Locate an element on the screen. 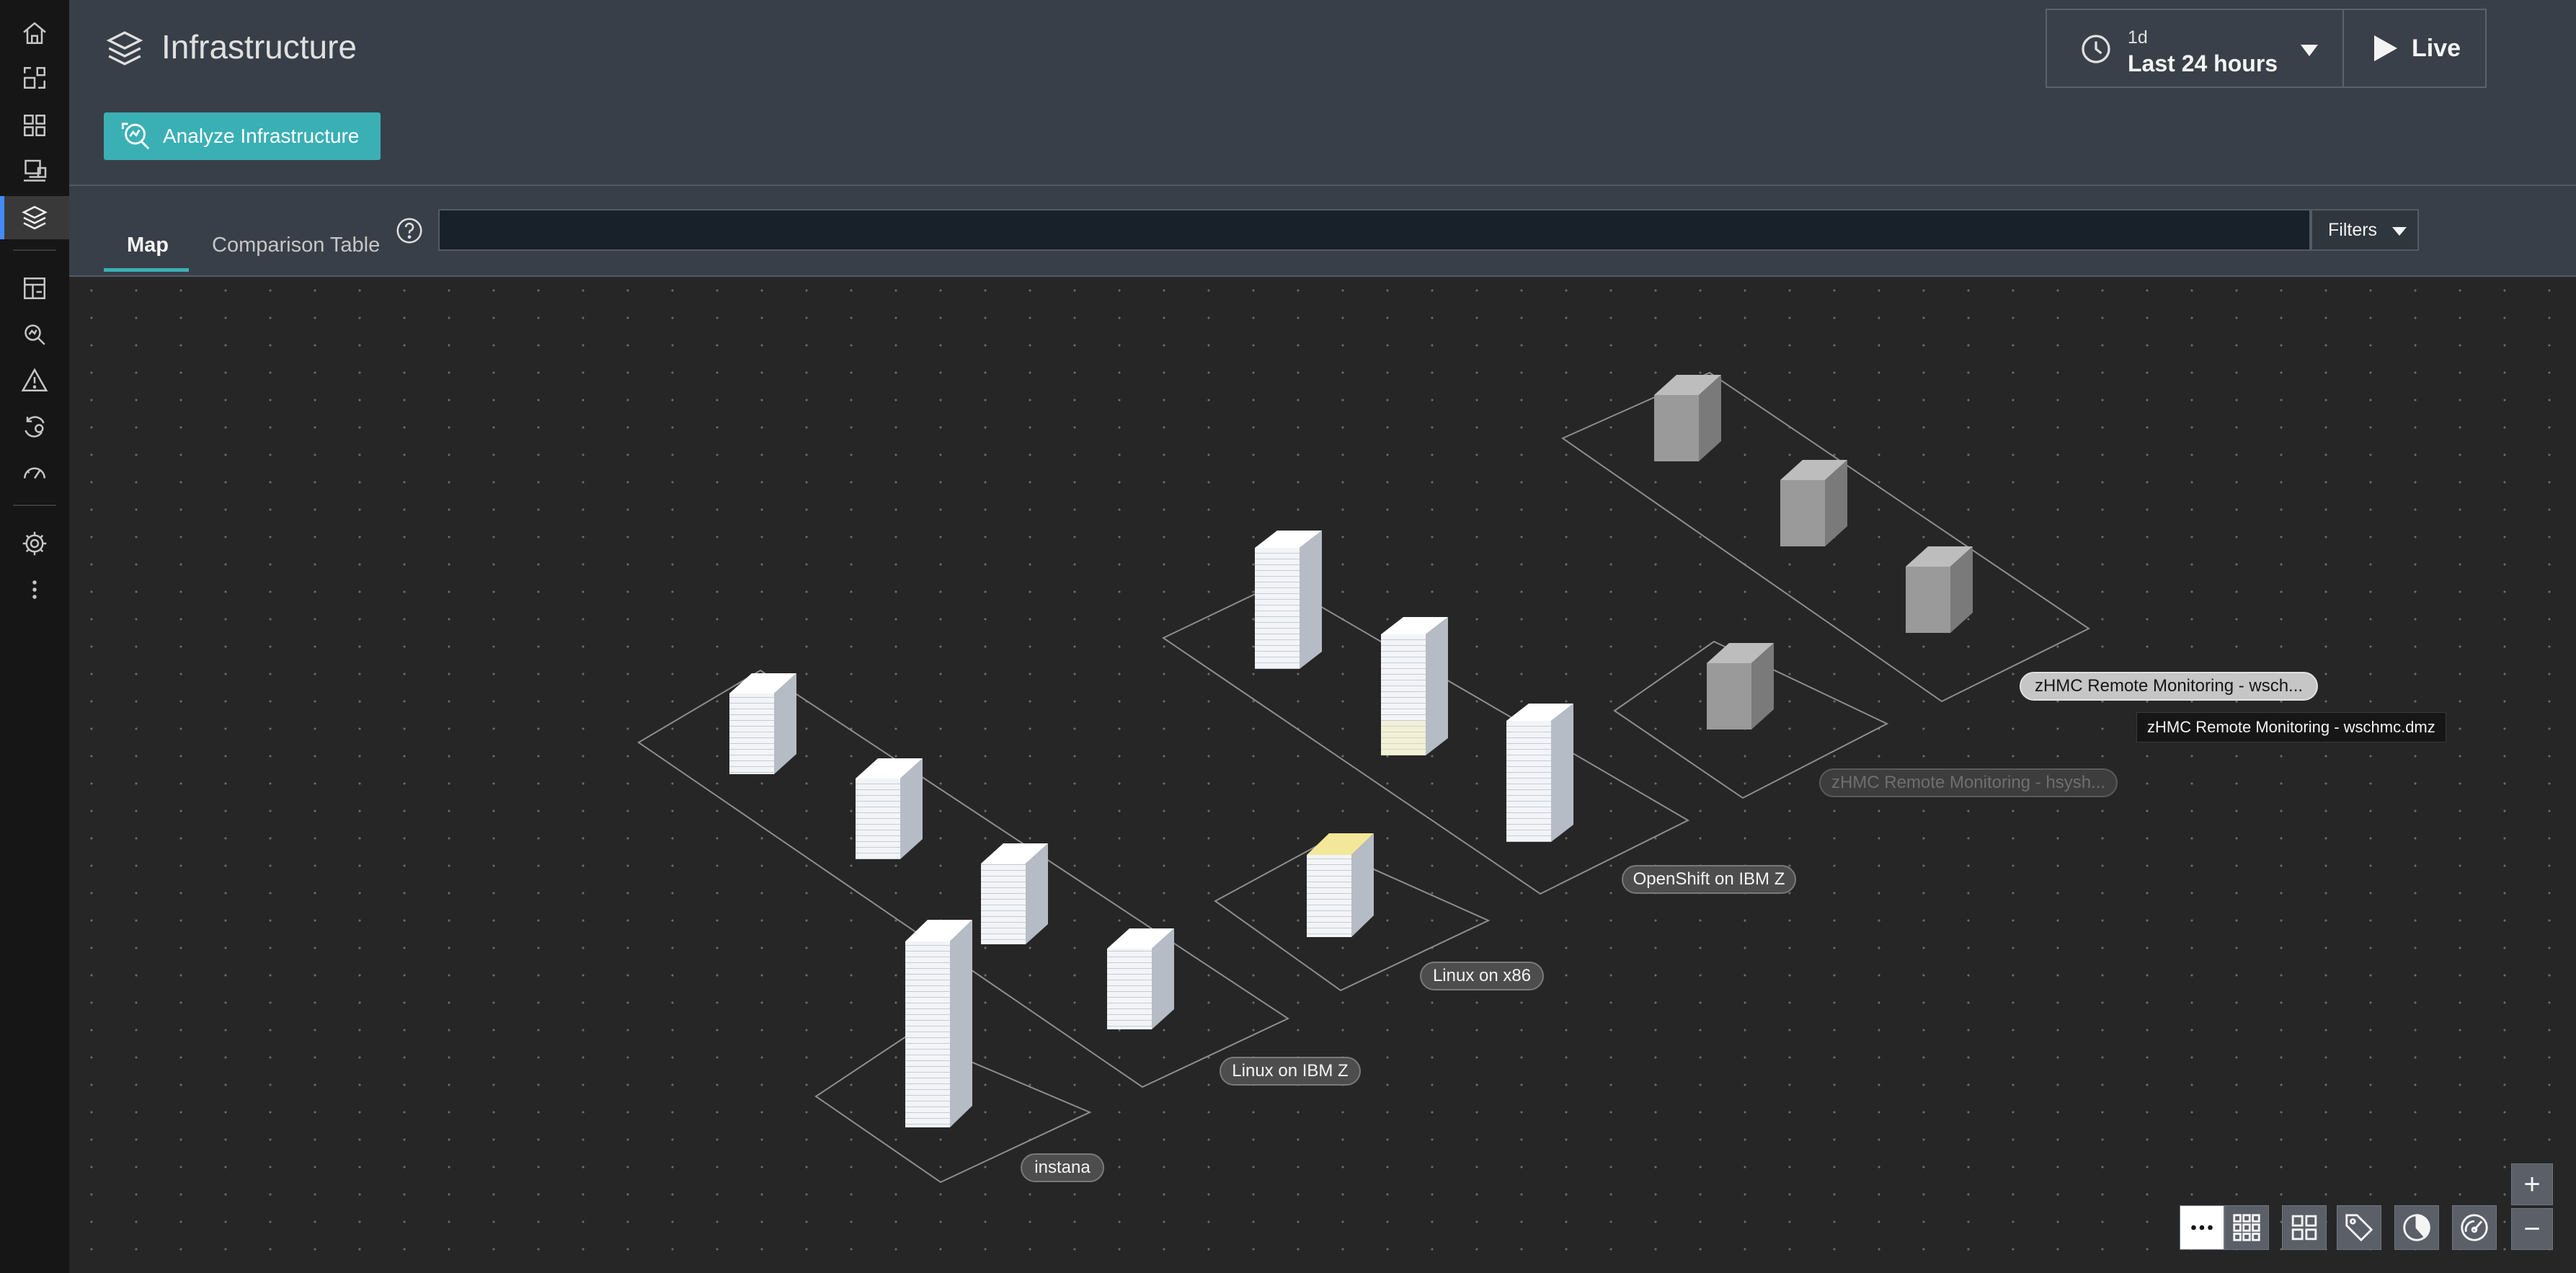 Image resolution: width=2576 pixels, height=1273 pixels. group-label-linux-ibmz: Linux on IBM Z is located at coordinates (1290, 1071).